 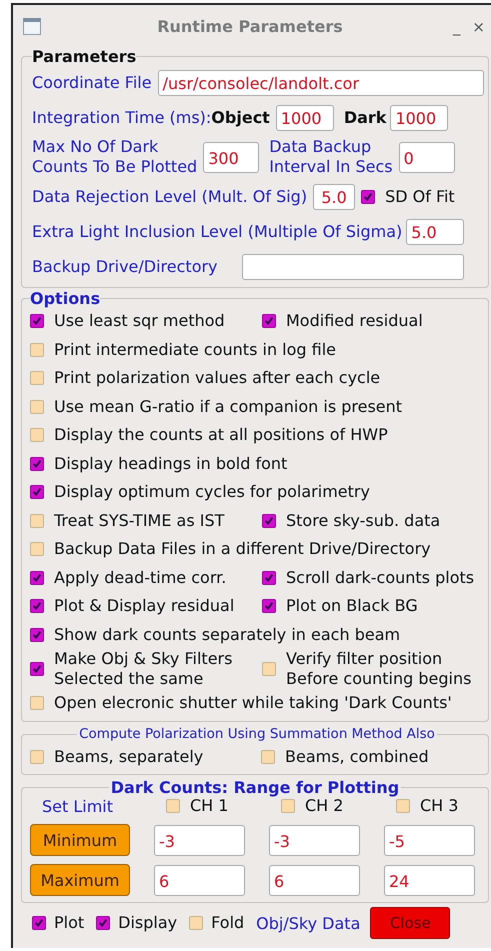 What do you see at coordinates (478, 27) in the screenshot?
I see `close-button: ×` at bounding box center [478, 27].